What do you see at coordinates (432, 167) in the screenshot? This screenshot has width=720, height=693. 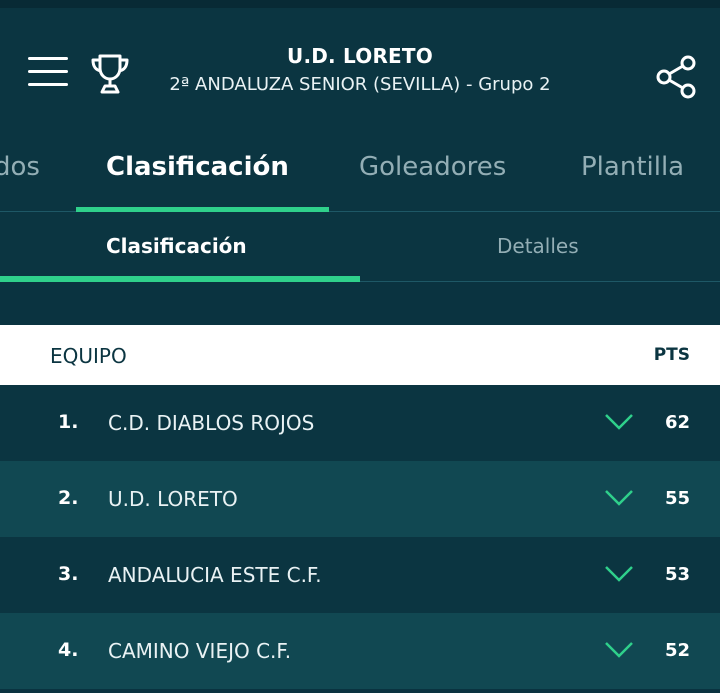 I see `tab-goleadores: Goleadores` at bounding box center [432, 167].